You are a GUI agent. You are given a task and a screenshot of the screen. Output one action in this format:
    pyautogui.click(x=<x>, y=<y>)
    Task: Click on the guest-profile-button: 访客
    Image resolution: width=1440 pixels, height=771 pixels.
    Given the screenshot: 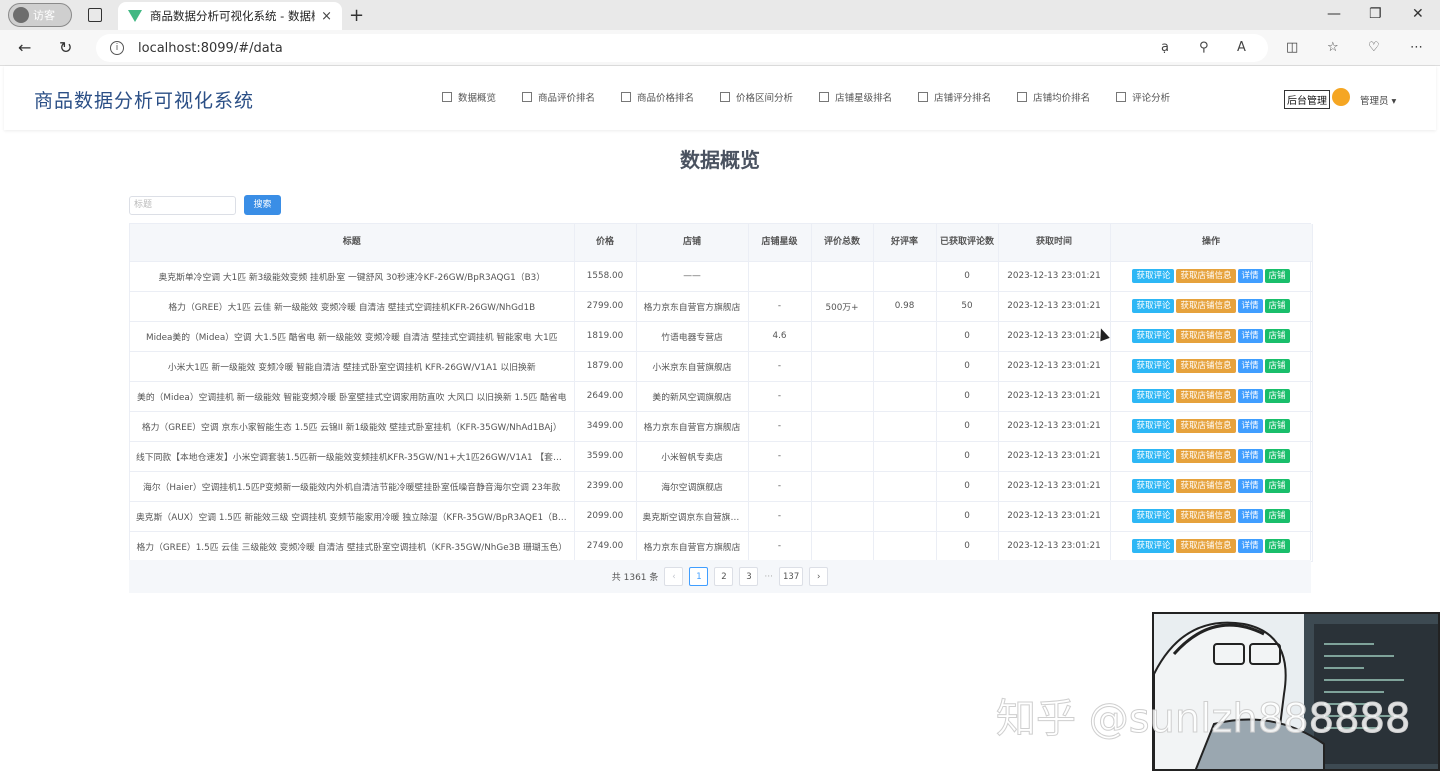 What is the action you would take?
    pyautogui.click(x=40, y=15)
    